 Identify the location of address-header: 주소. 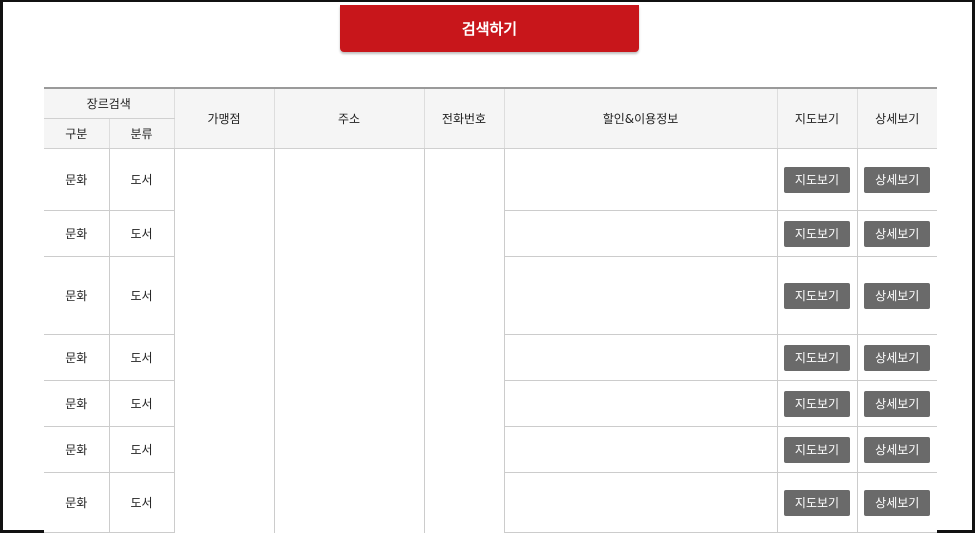
(349, 118).